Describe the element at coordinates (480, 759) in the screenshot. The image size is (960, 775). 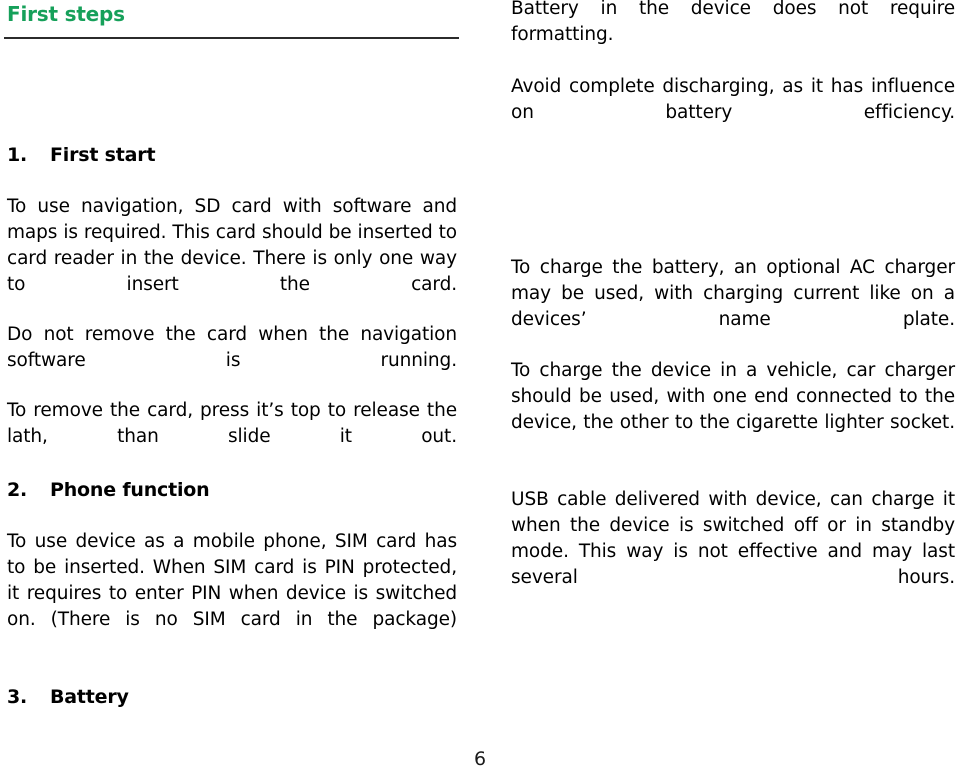
I see `page-number: 6` at that location.